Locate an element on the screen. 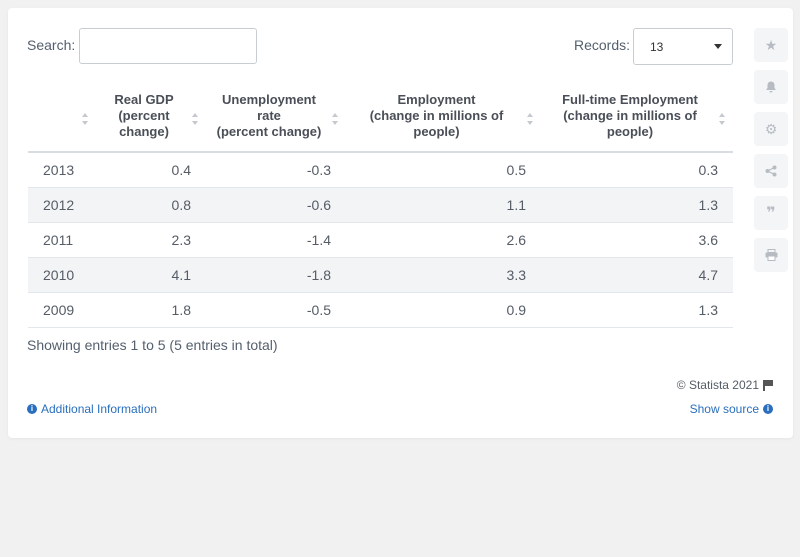 The image size is (800, 557). bell-icon is located at coordinates (771, 86).